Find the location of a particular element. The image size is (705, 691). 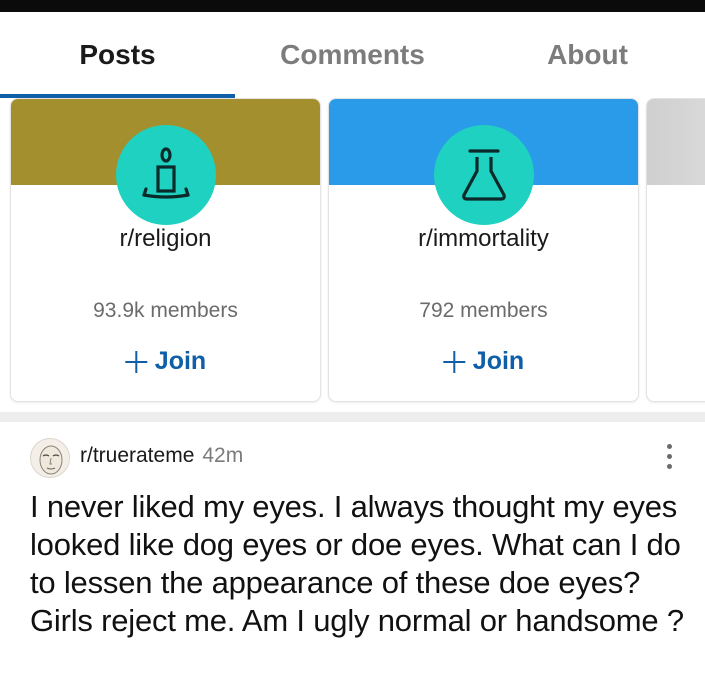

tab-comments: Comments is located at coordinates (352, 55).